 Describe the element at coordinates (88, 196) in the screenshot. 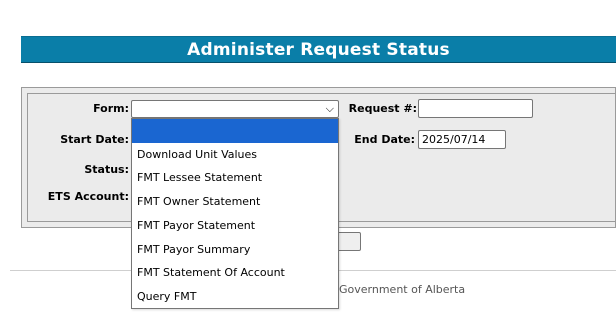

I see `ets-account-label: ETS Account:` at that location.